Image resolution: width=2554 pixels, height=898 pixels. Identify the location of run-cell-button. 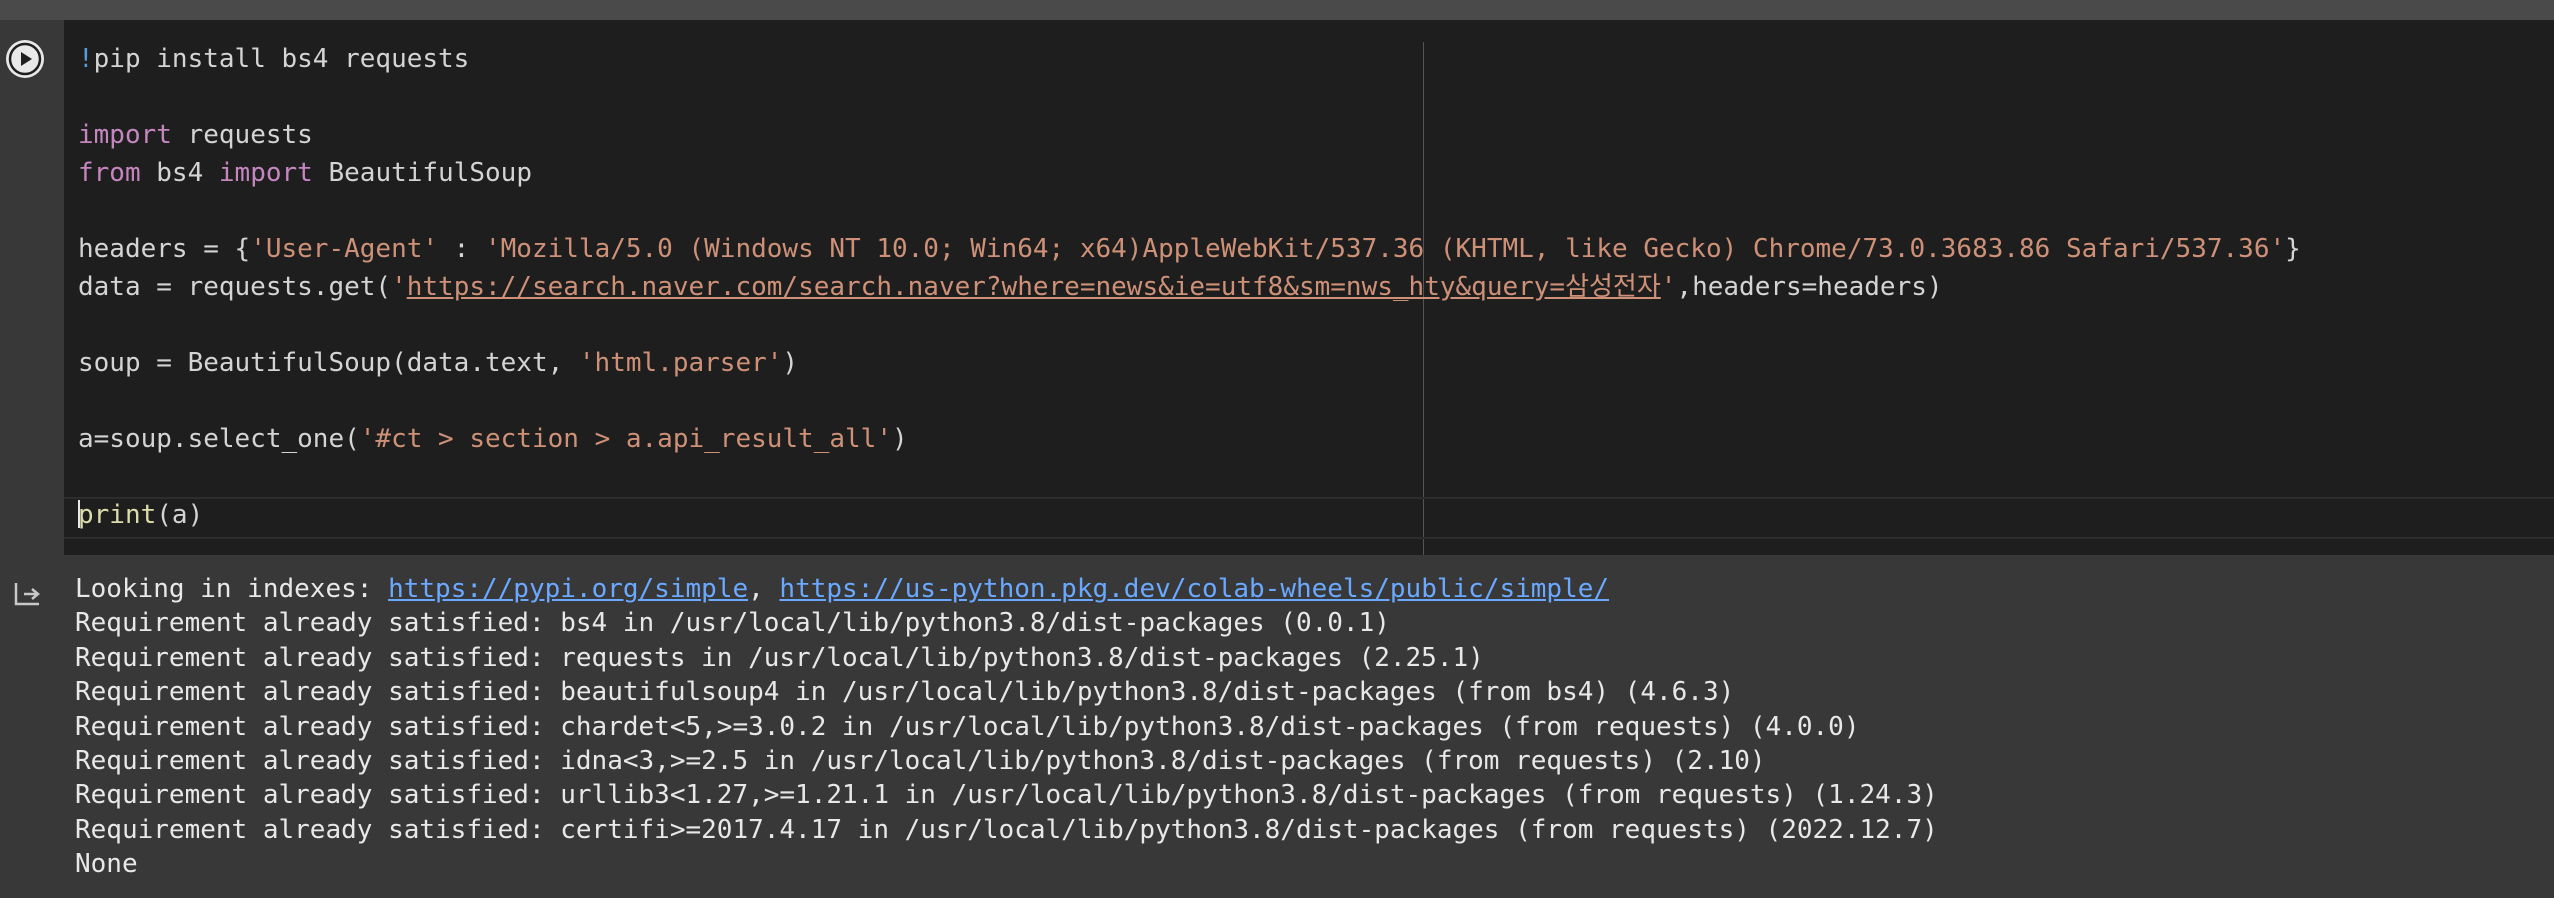
(25, 59).